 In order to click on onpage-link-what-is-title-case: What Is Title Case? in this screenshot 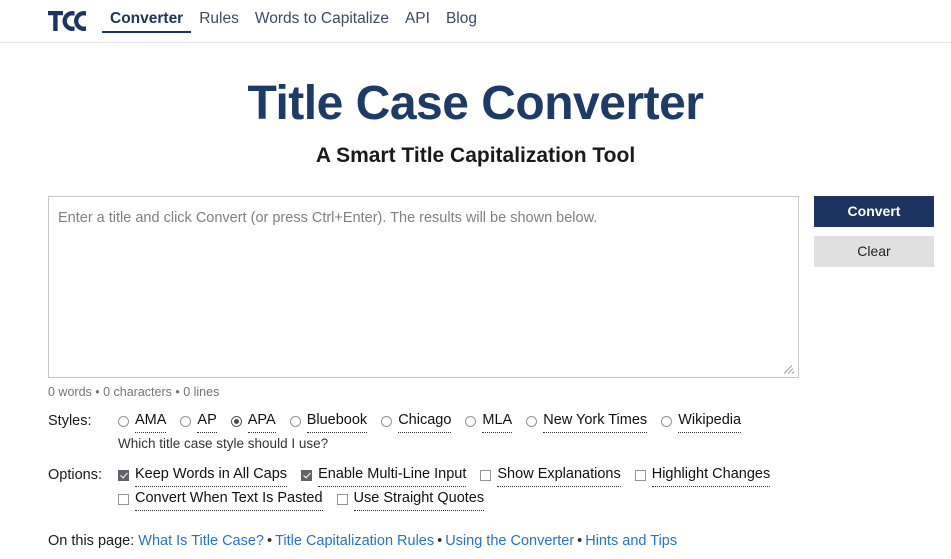, I will do `click(201, 541)`.